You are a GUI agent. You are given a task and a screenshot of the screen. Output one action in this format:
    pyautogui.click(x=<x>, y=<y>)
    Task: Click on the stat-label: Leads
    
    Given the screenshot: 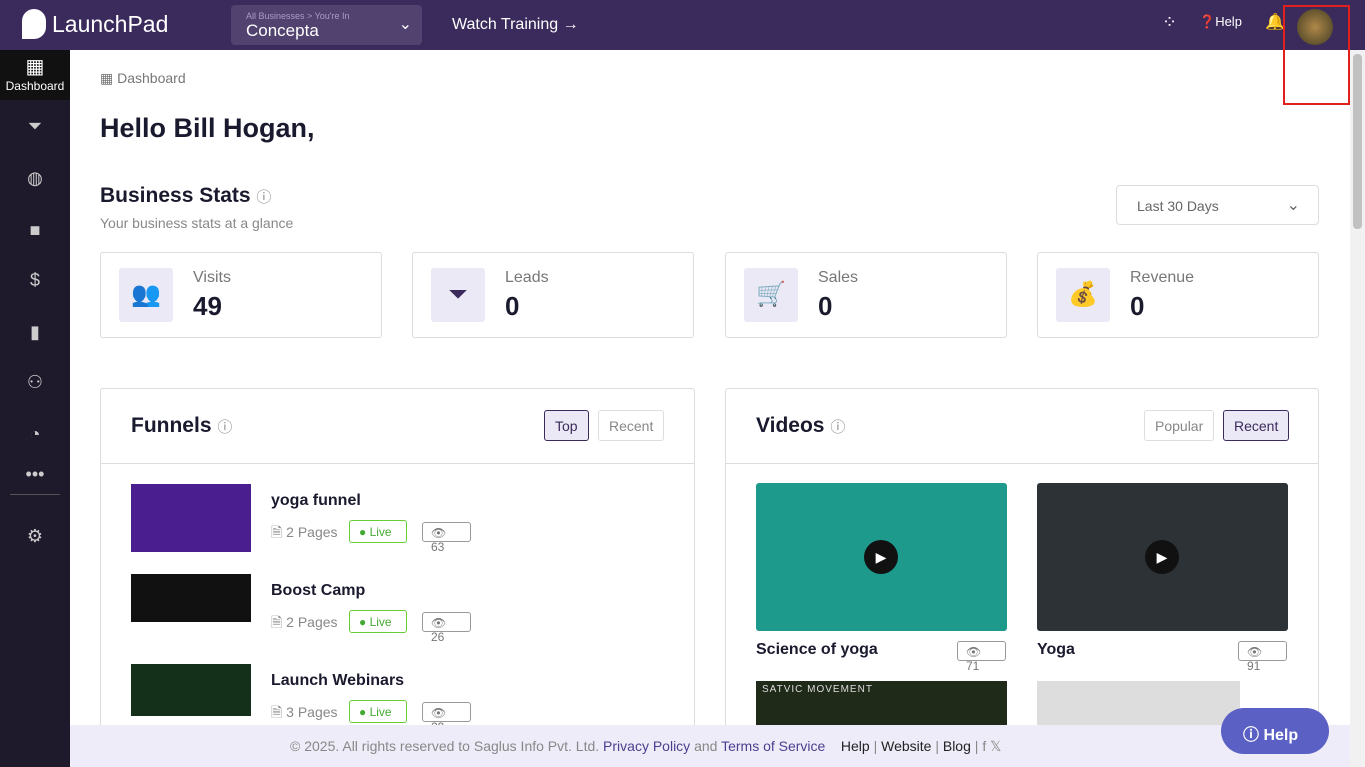 What is the action you would take?
    pyautogui.click(x=527, y=277)
    